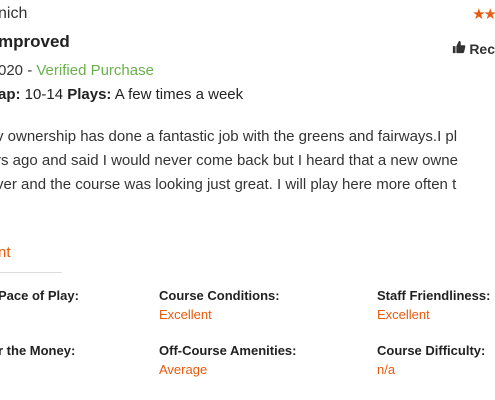  What do you see at coordinates (434, 295) in the screenshot?
I see `rating-label-staff-friendliness: Staff Friendliness:` at bounding box center [434, 295].